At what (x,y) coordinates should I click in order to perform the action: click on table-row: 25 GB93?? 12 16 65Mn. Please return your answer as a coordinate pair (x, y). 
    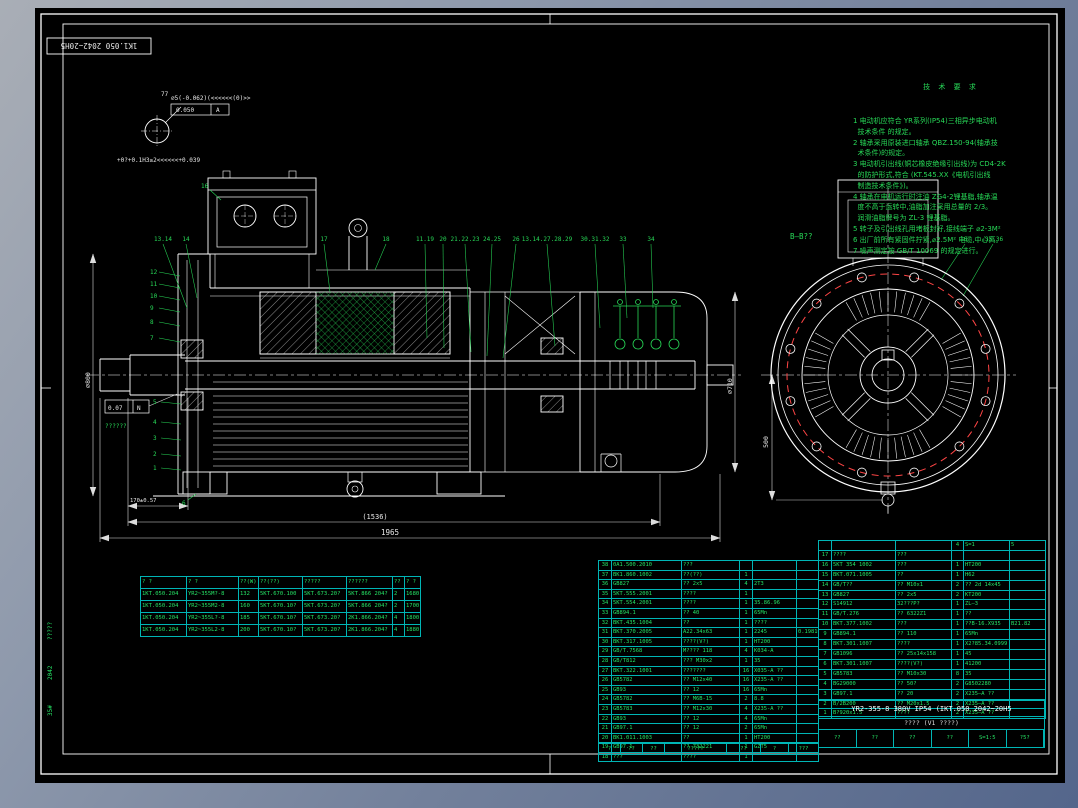
    Looking at the image, I should click on (708, 690).